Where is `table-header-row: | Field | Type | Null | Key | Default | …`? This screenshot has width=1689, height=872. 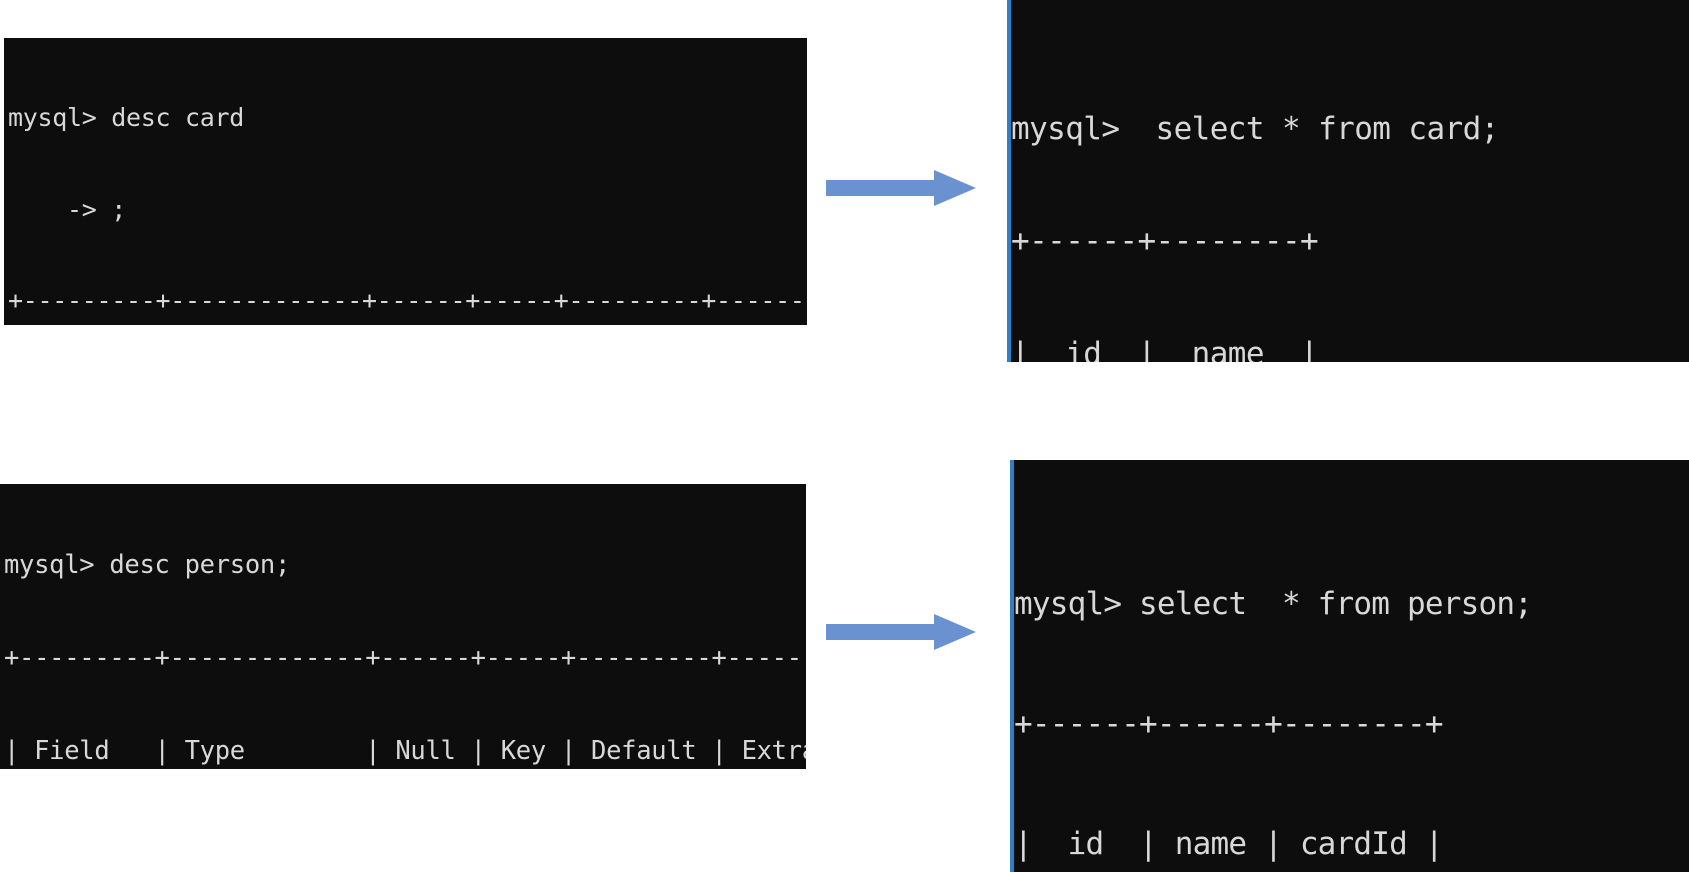
table-header-row: | Field | Type | Null | Key | Default | … is located at coordinates (405, 751).